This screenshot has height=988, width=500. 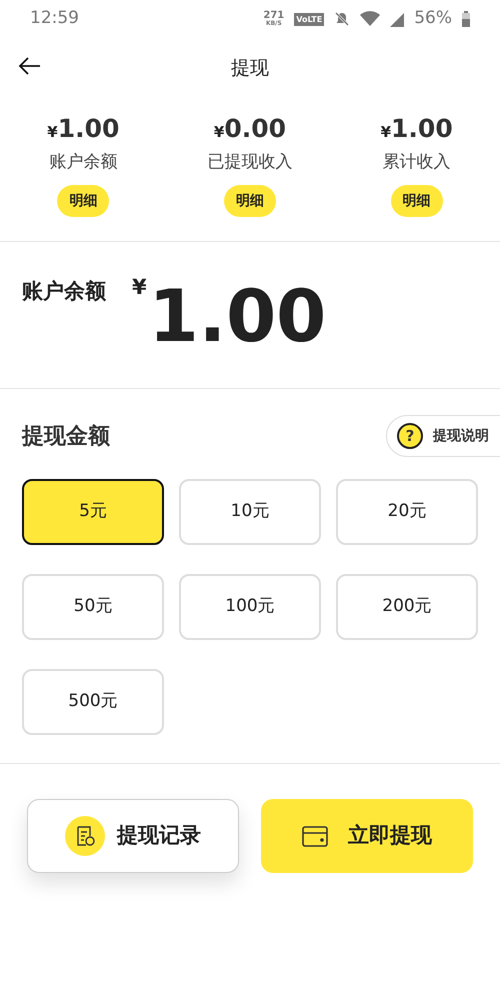 I want to click on battery-percent: 56%, so click(x=433, y=18).